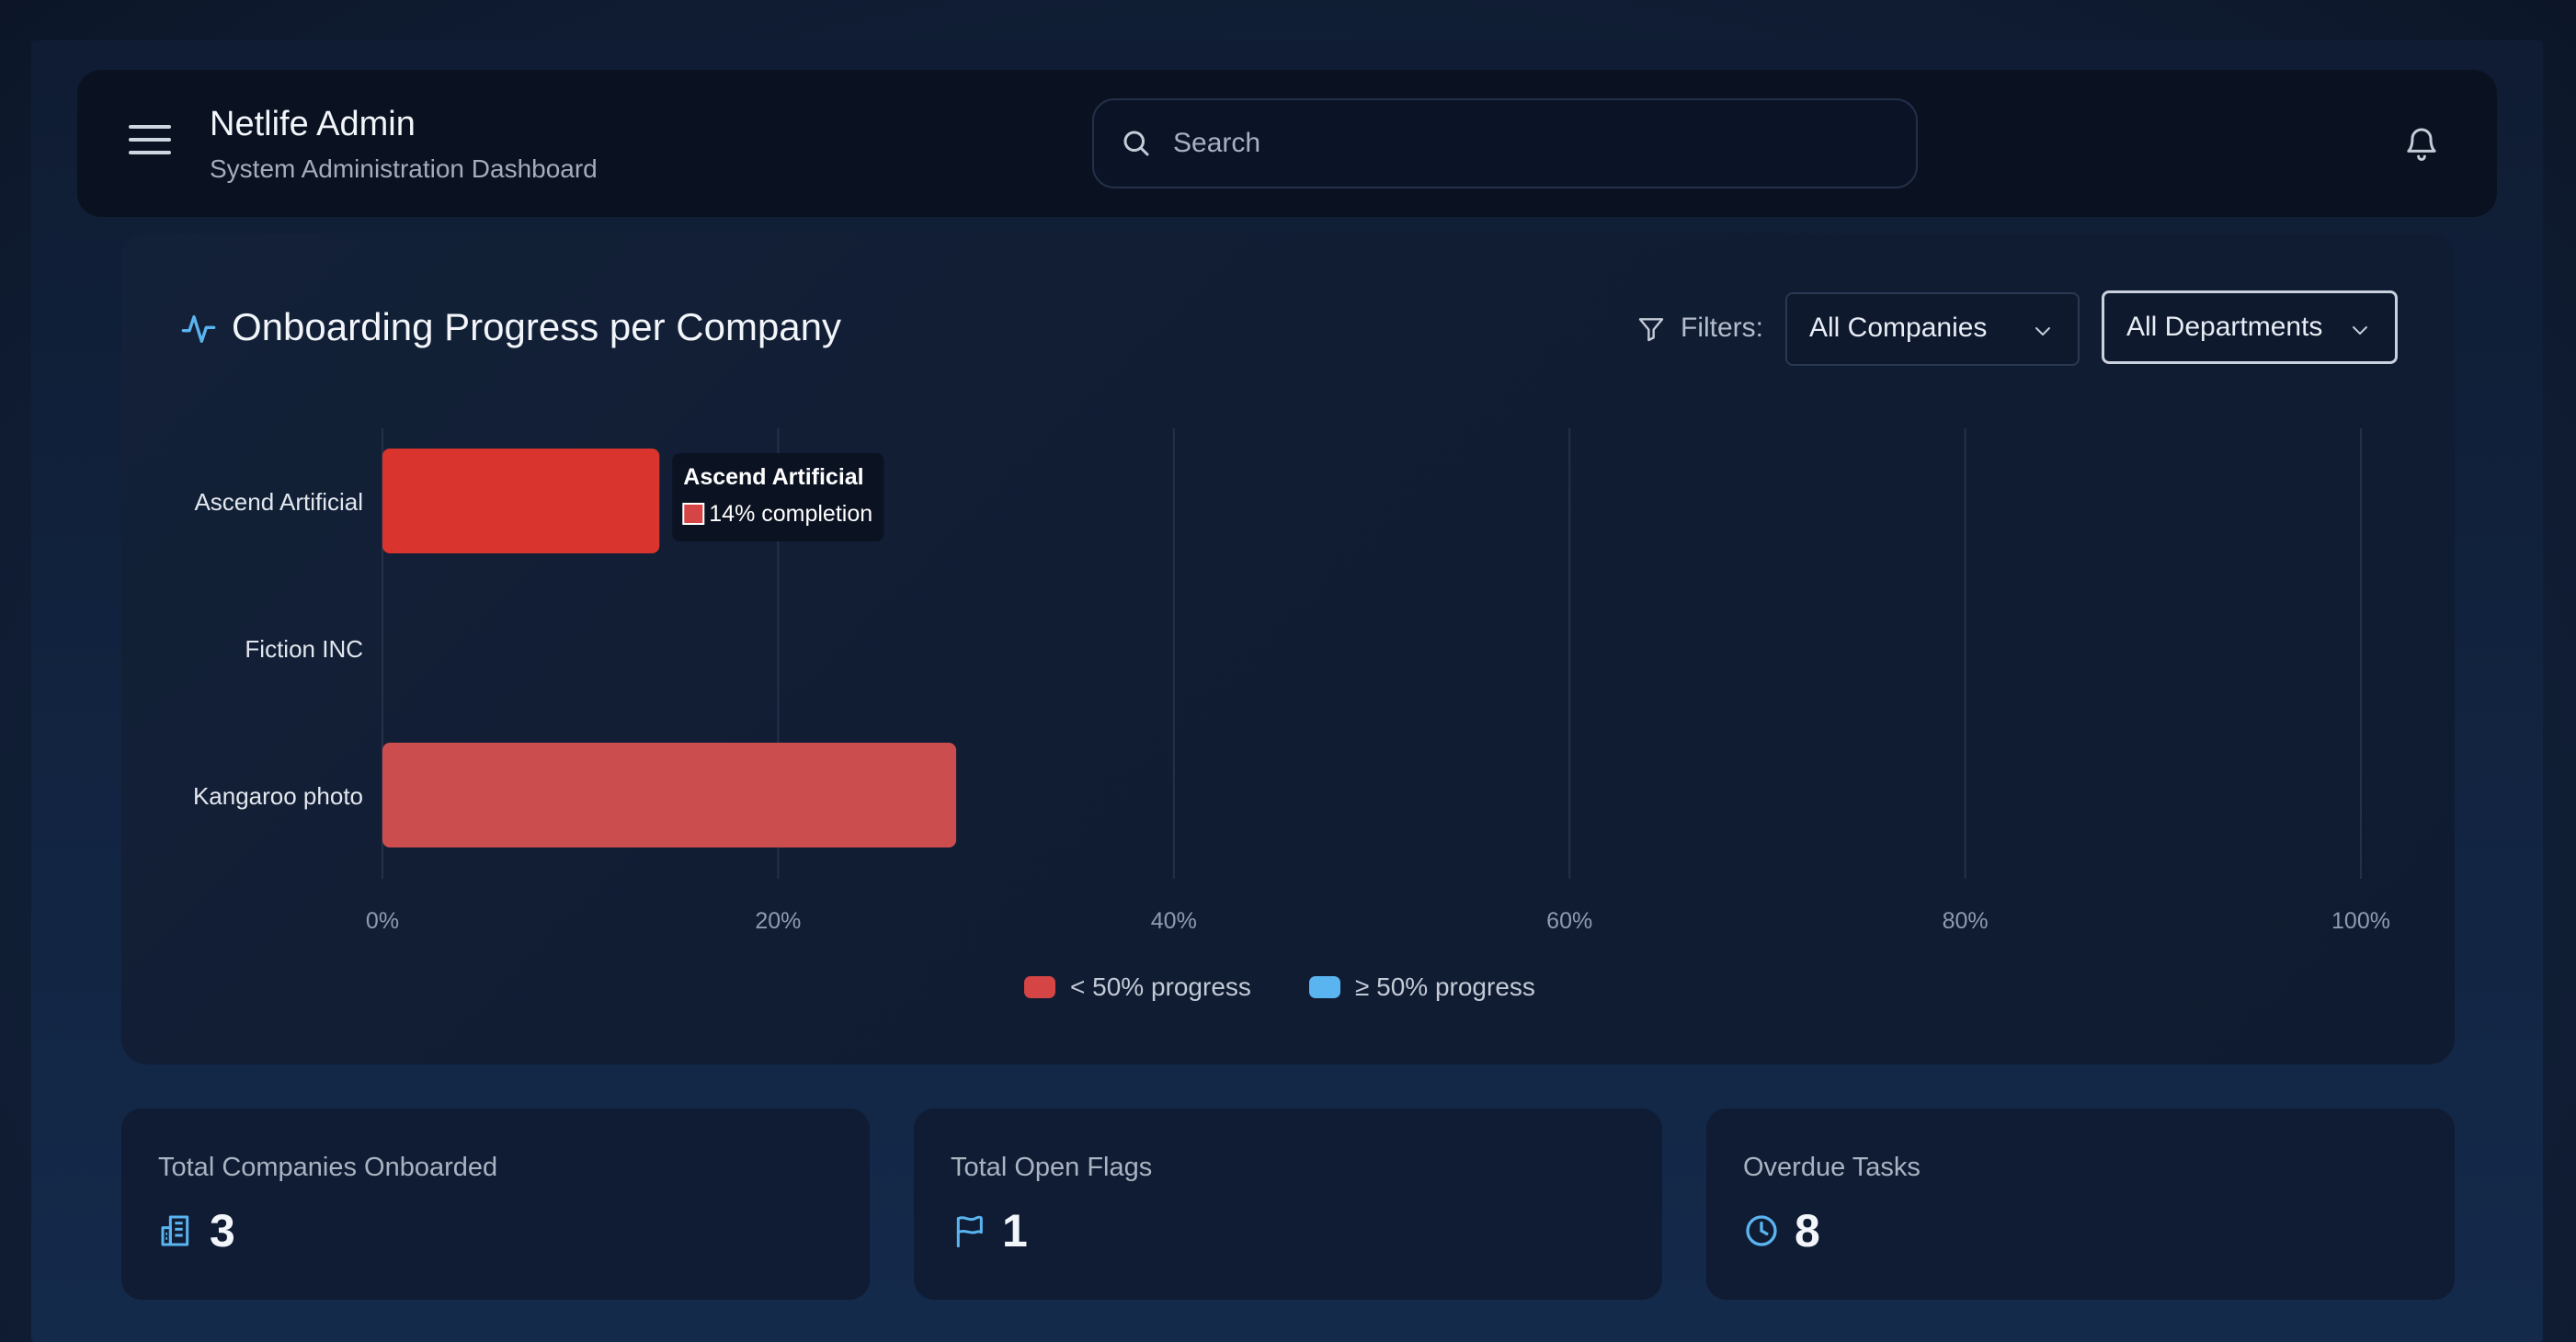 The width and height of the screenshot is (2576, 1342). What do you see at coordinates (328, 1168) in the screenshot?
I see `stat-label: Total Companies Onboarded` at bounding box center [328, 1168].